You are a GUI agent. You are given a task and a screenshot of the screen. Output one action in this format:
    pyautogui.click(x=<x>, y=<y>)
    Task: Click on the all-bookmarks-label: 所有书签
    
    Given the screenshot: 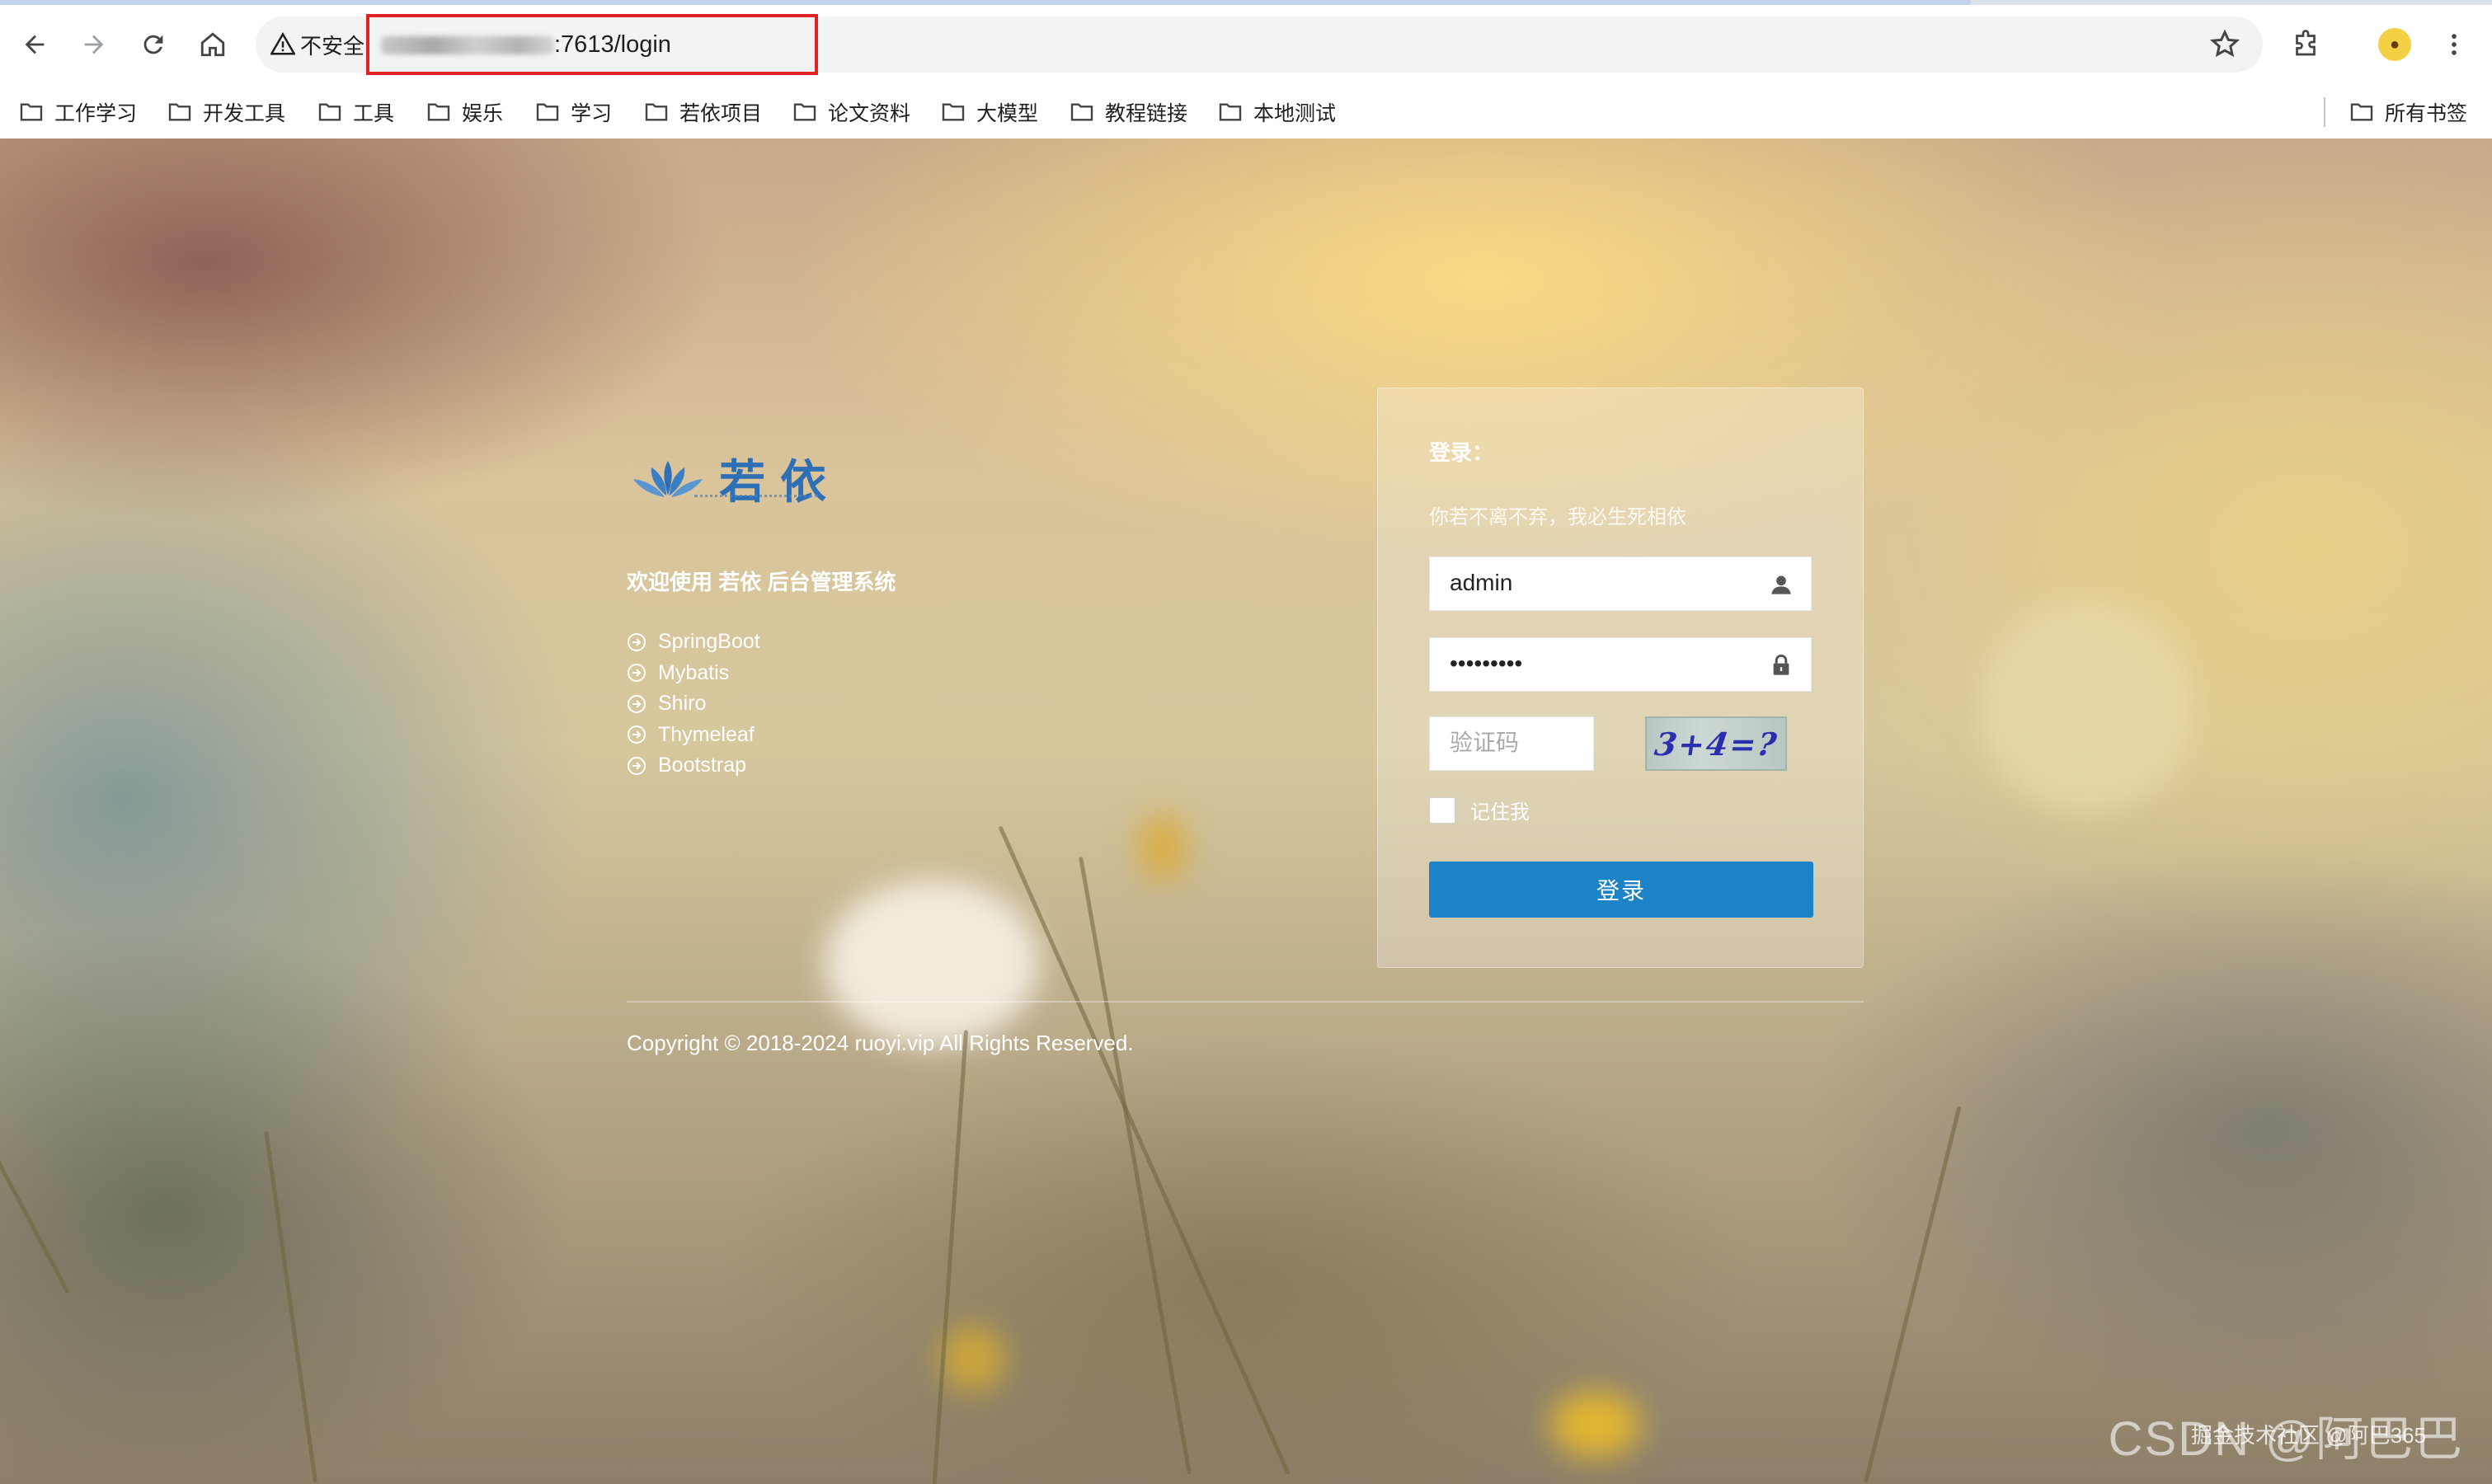 What is the action you would take?
    pyautogui.click(x=2426, y=113)
    